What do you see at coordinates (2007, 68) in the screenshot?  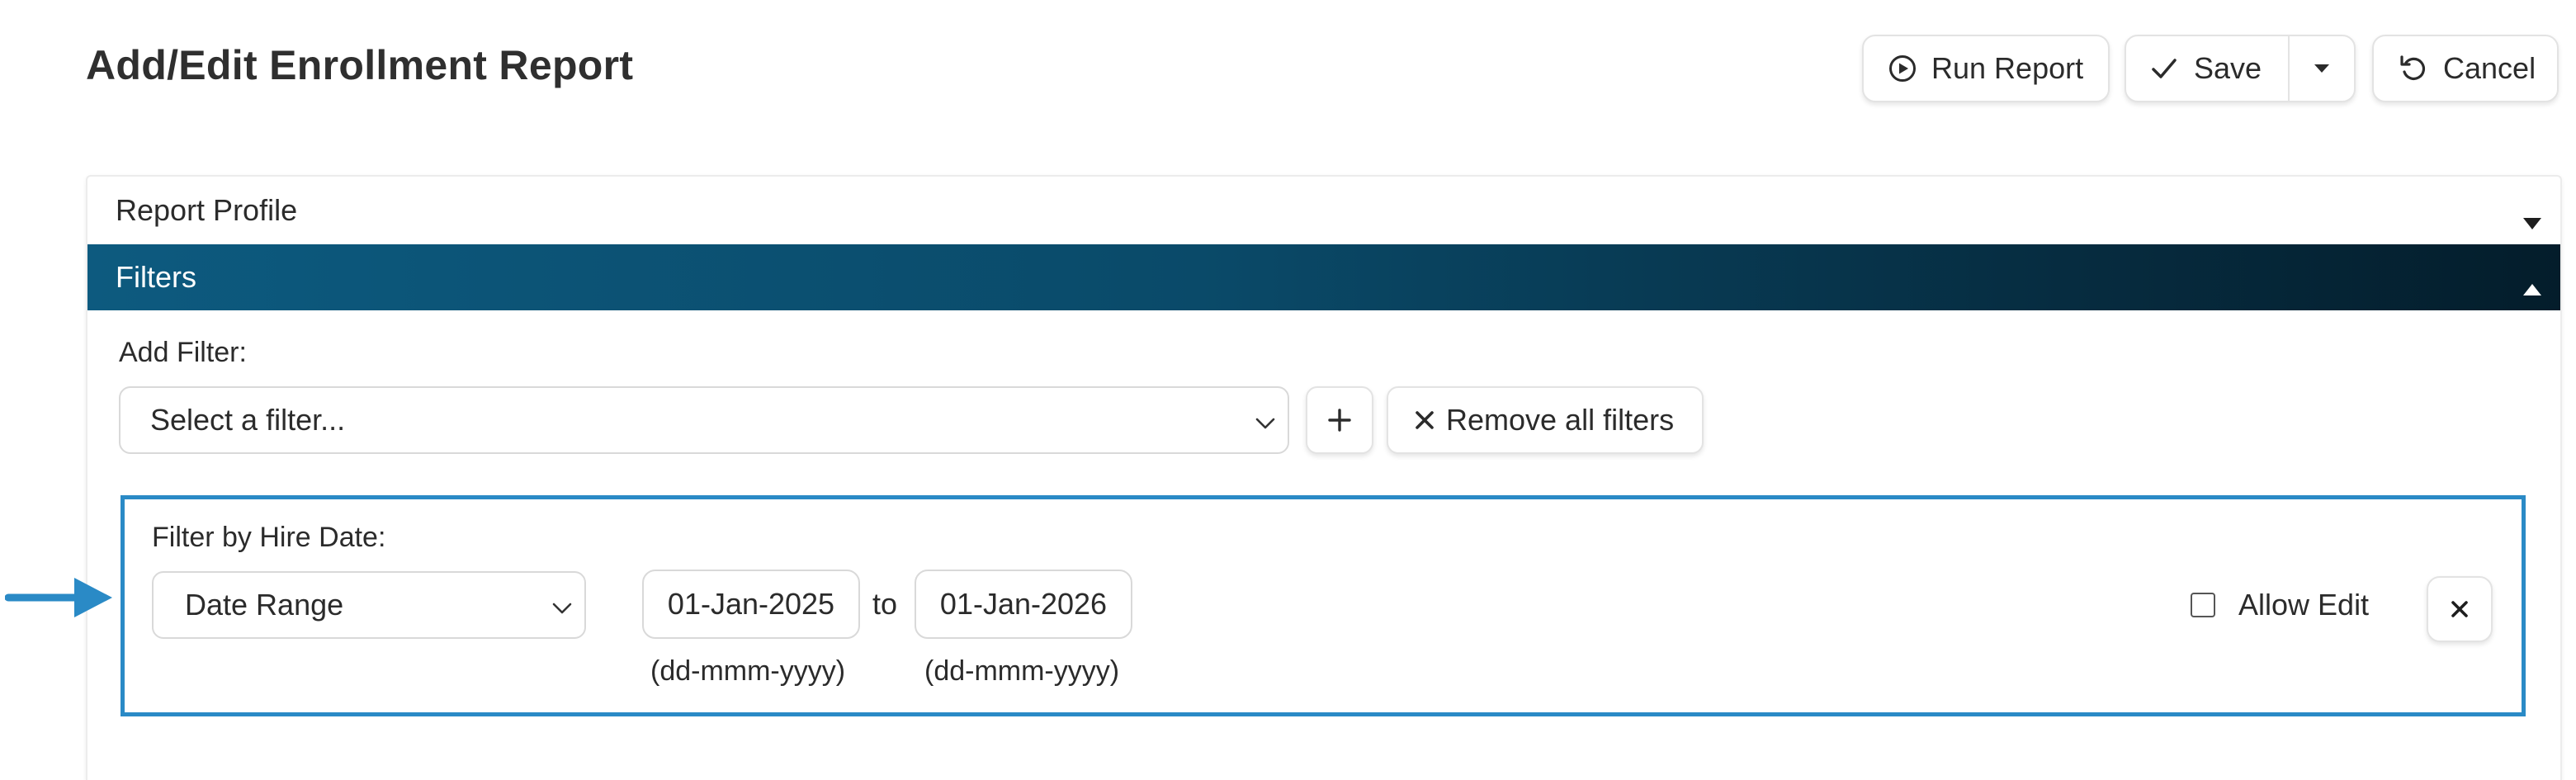 I see `run-report-label: Run Report` at bounding box center [2007, 68].